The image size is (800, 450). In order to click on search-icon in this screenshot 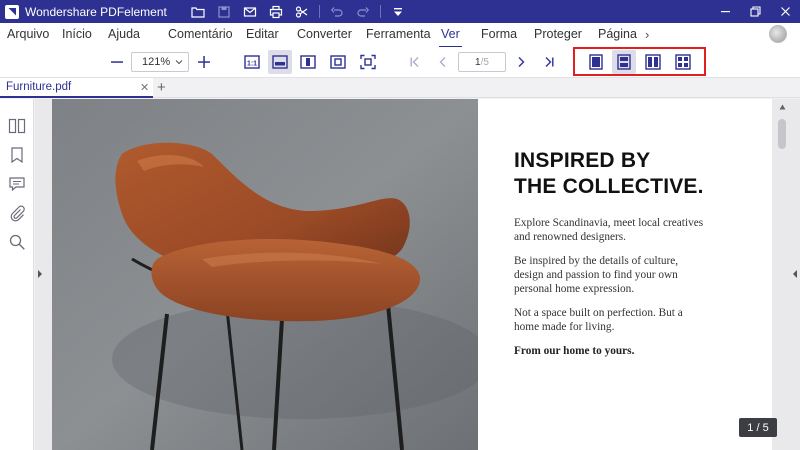, I will do `click(17, 242)`.